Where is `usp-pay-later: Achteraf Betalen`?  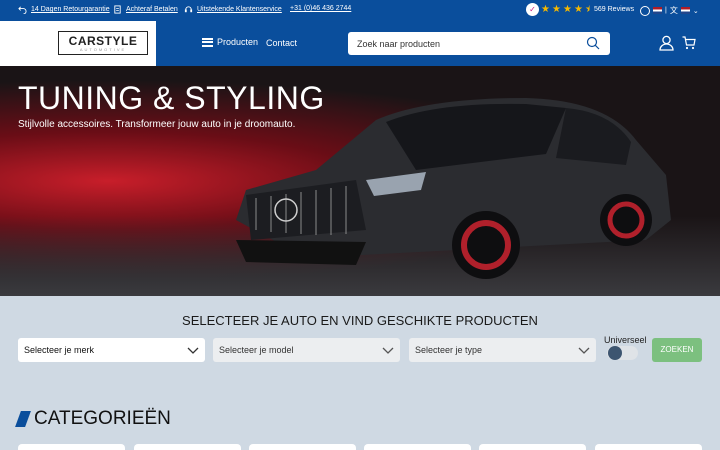
usp-pay-later: Achteraf Betalen is located at coordinates (145, 9).